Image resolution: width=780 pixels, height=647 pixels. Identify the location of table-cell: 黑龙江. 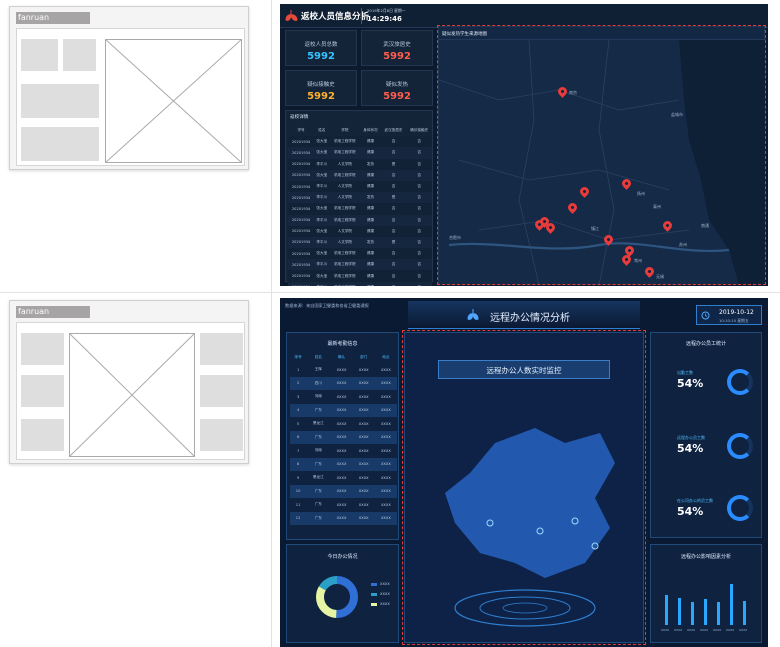
(318, 423).